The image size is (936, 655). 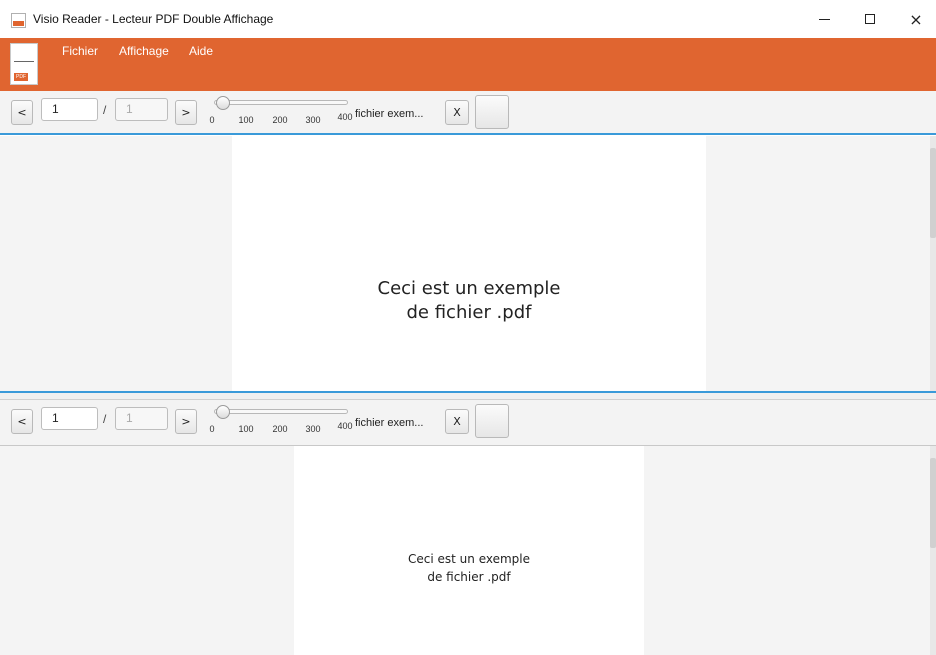 What do you see at coordinates (468, 64) in the screenshot?
I see `menu-bar: PDF Fichier Affichage Aide` at bounding box center [468, 64].